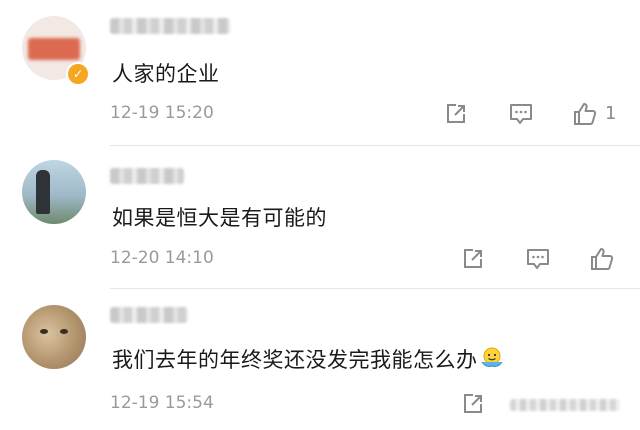  What do you see at coordinates (78, 74) in the screenshot?
I see `verified-badge-icon: ✓` at bounding box center [78, 74].